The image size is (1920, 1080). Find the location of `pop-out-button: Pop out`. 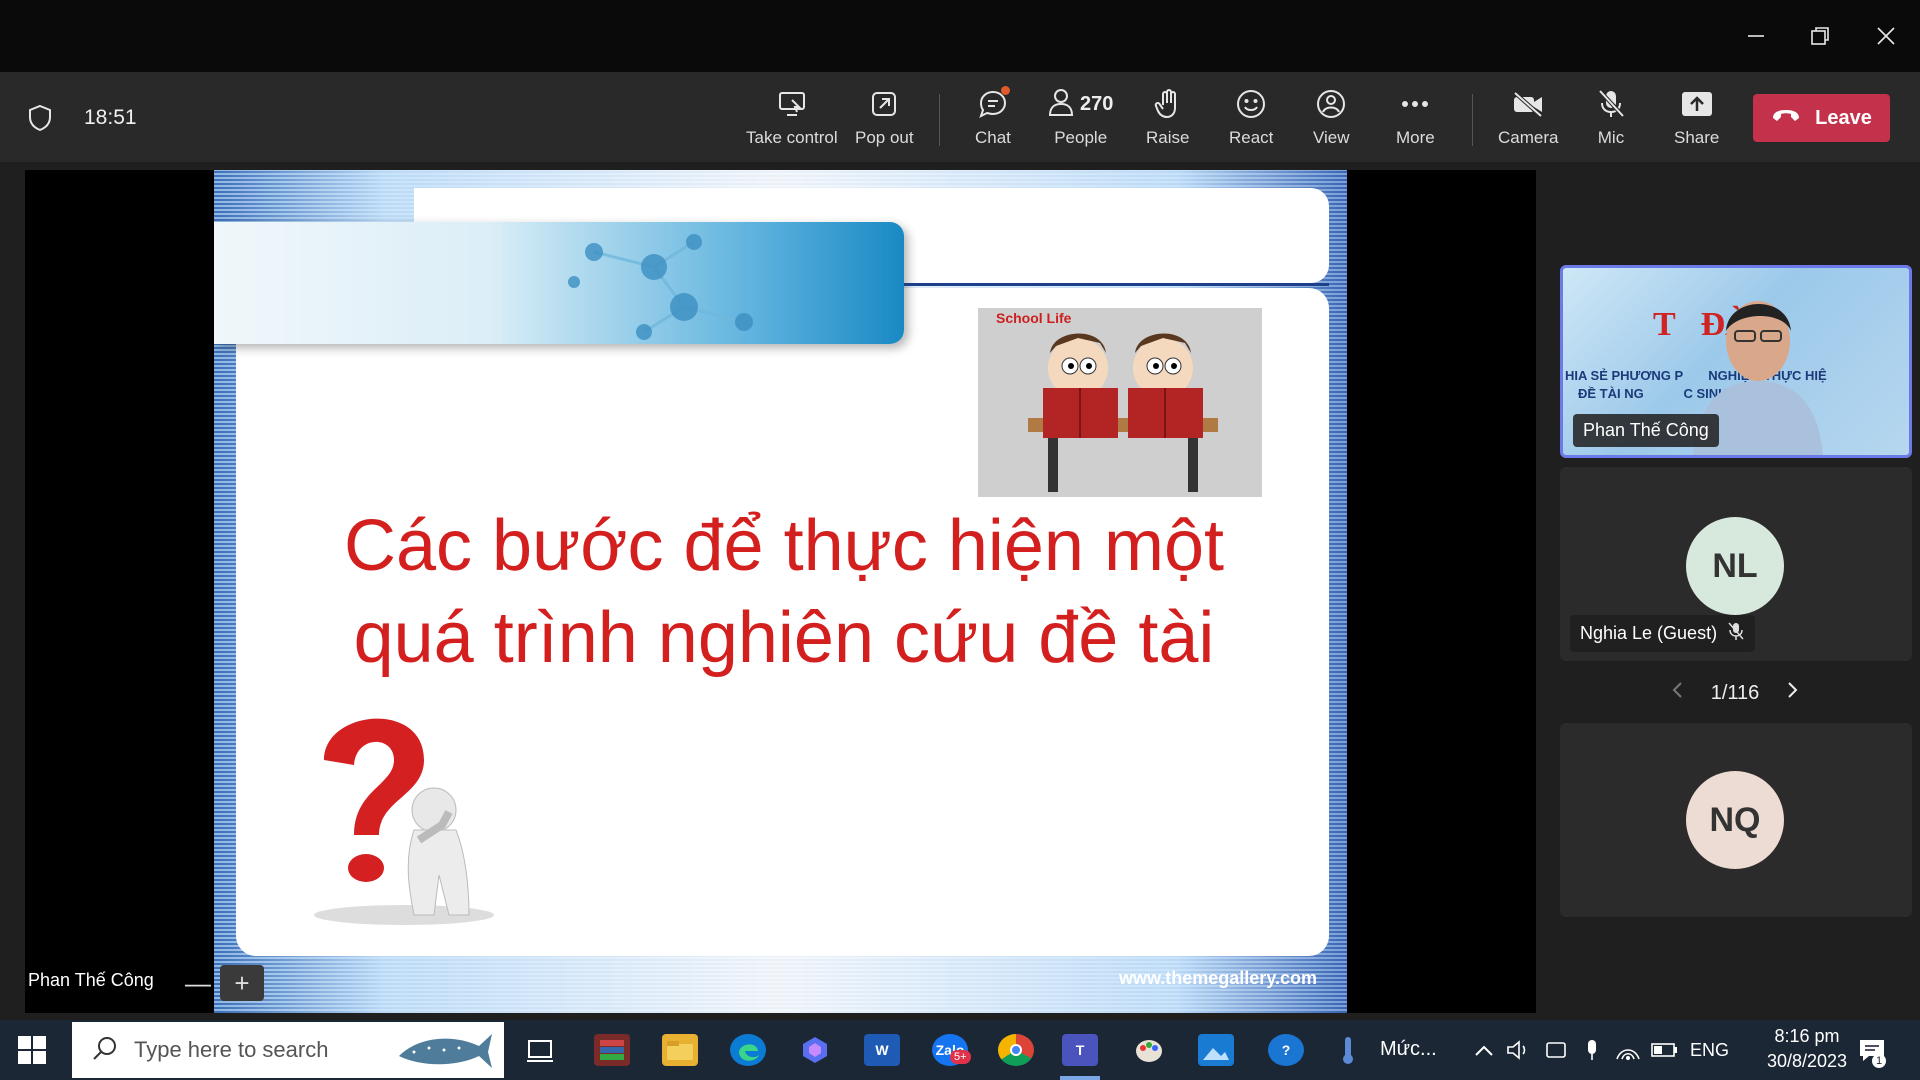

pop-out-button: Pop out is located at coordinates (884, 119).